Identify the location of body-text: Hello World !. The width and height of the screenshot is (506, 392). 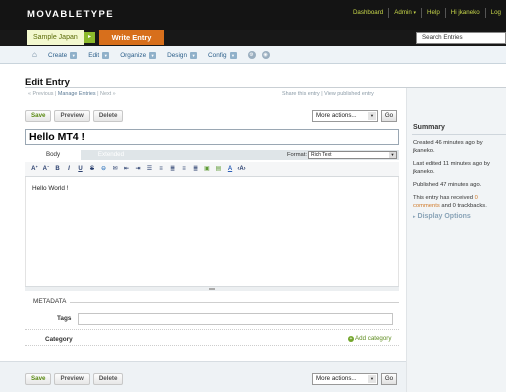
(50, 188).